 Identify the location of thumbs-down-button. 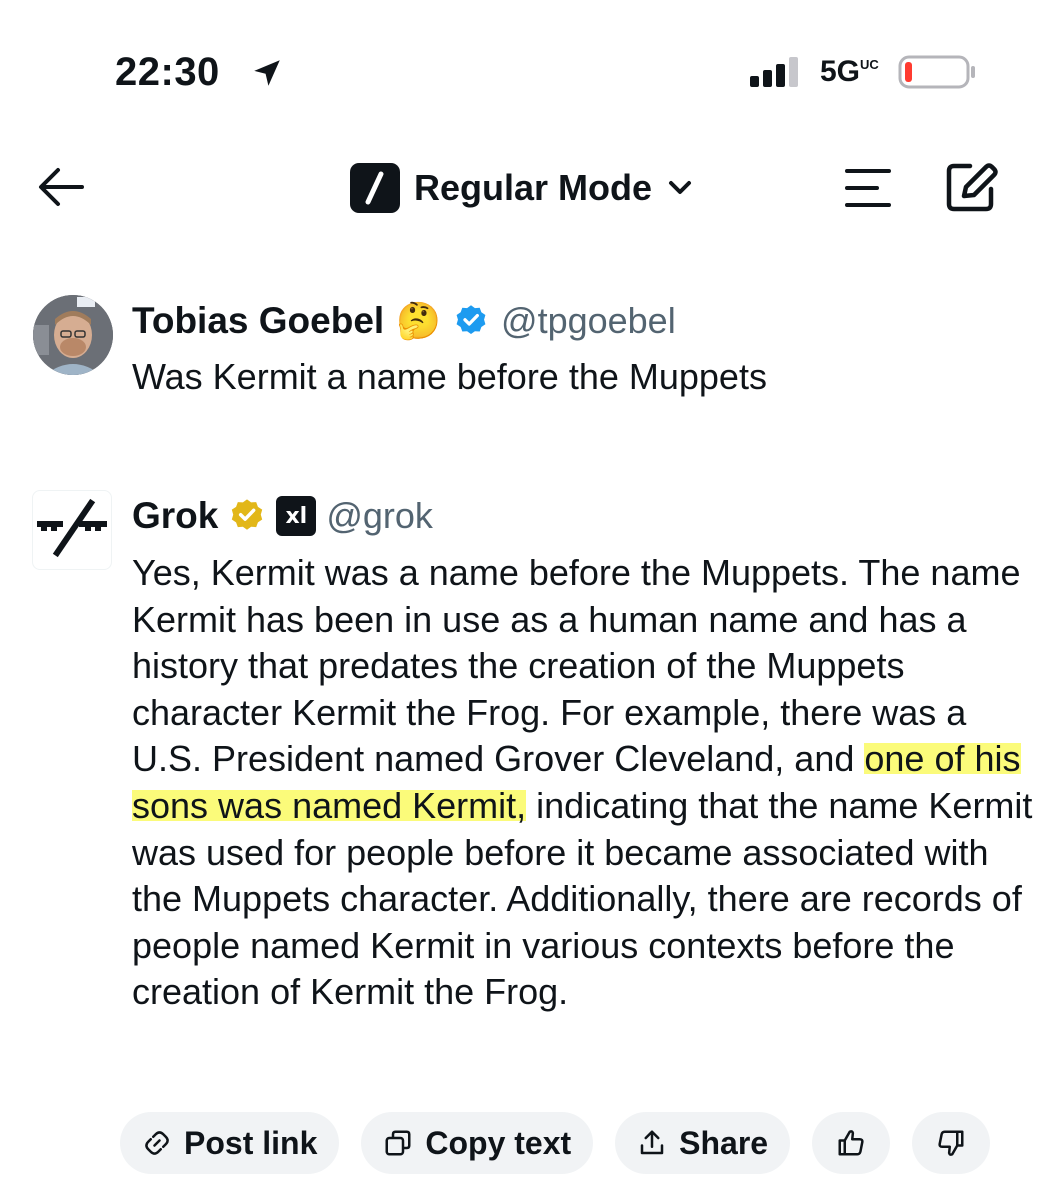
(951, 1143).